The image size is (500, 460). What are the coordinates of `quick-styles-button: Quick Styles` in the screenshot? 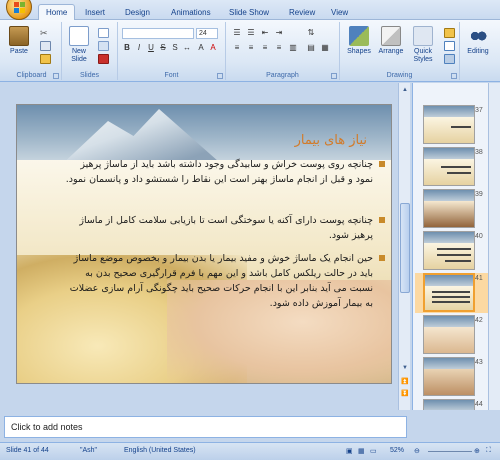 It's located at (423, 45).